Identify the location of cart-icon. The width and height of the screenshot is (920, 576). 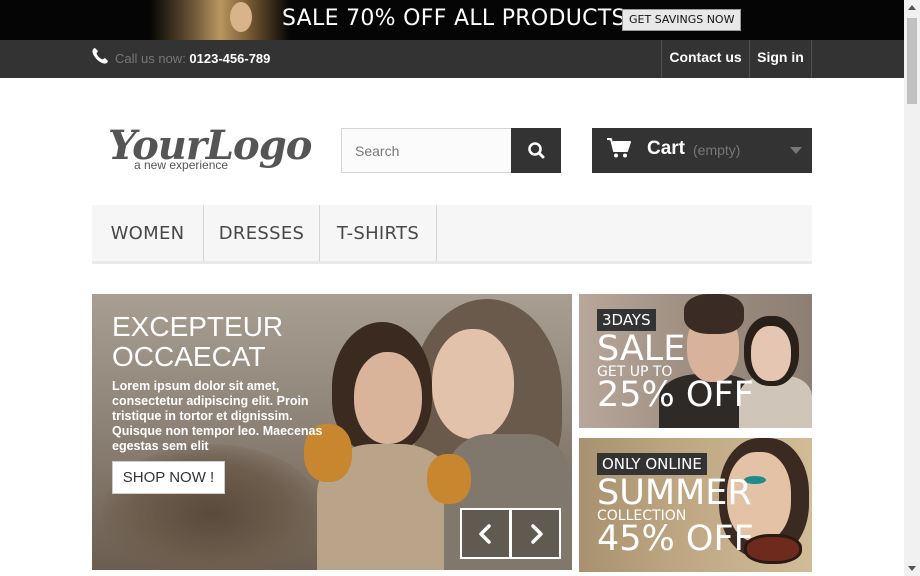
(619, 148).